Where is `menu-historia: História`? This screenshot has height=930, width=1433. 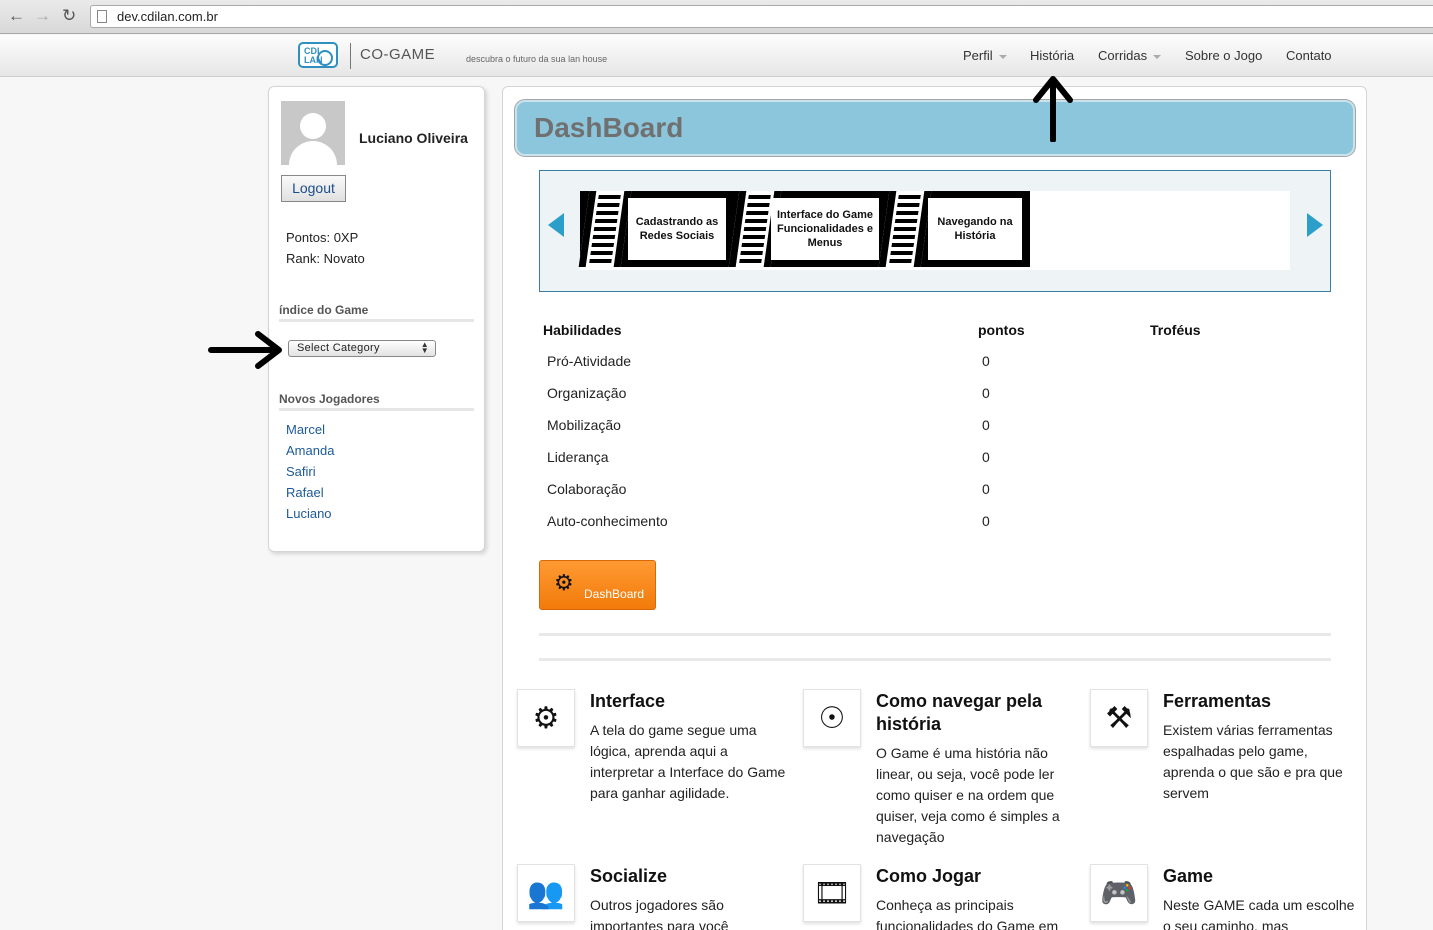 menu-historia: História is located at coordinates (1052, 55).